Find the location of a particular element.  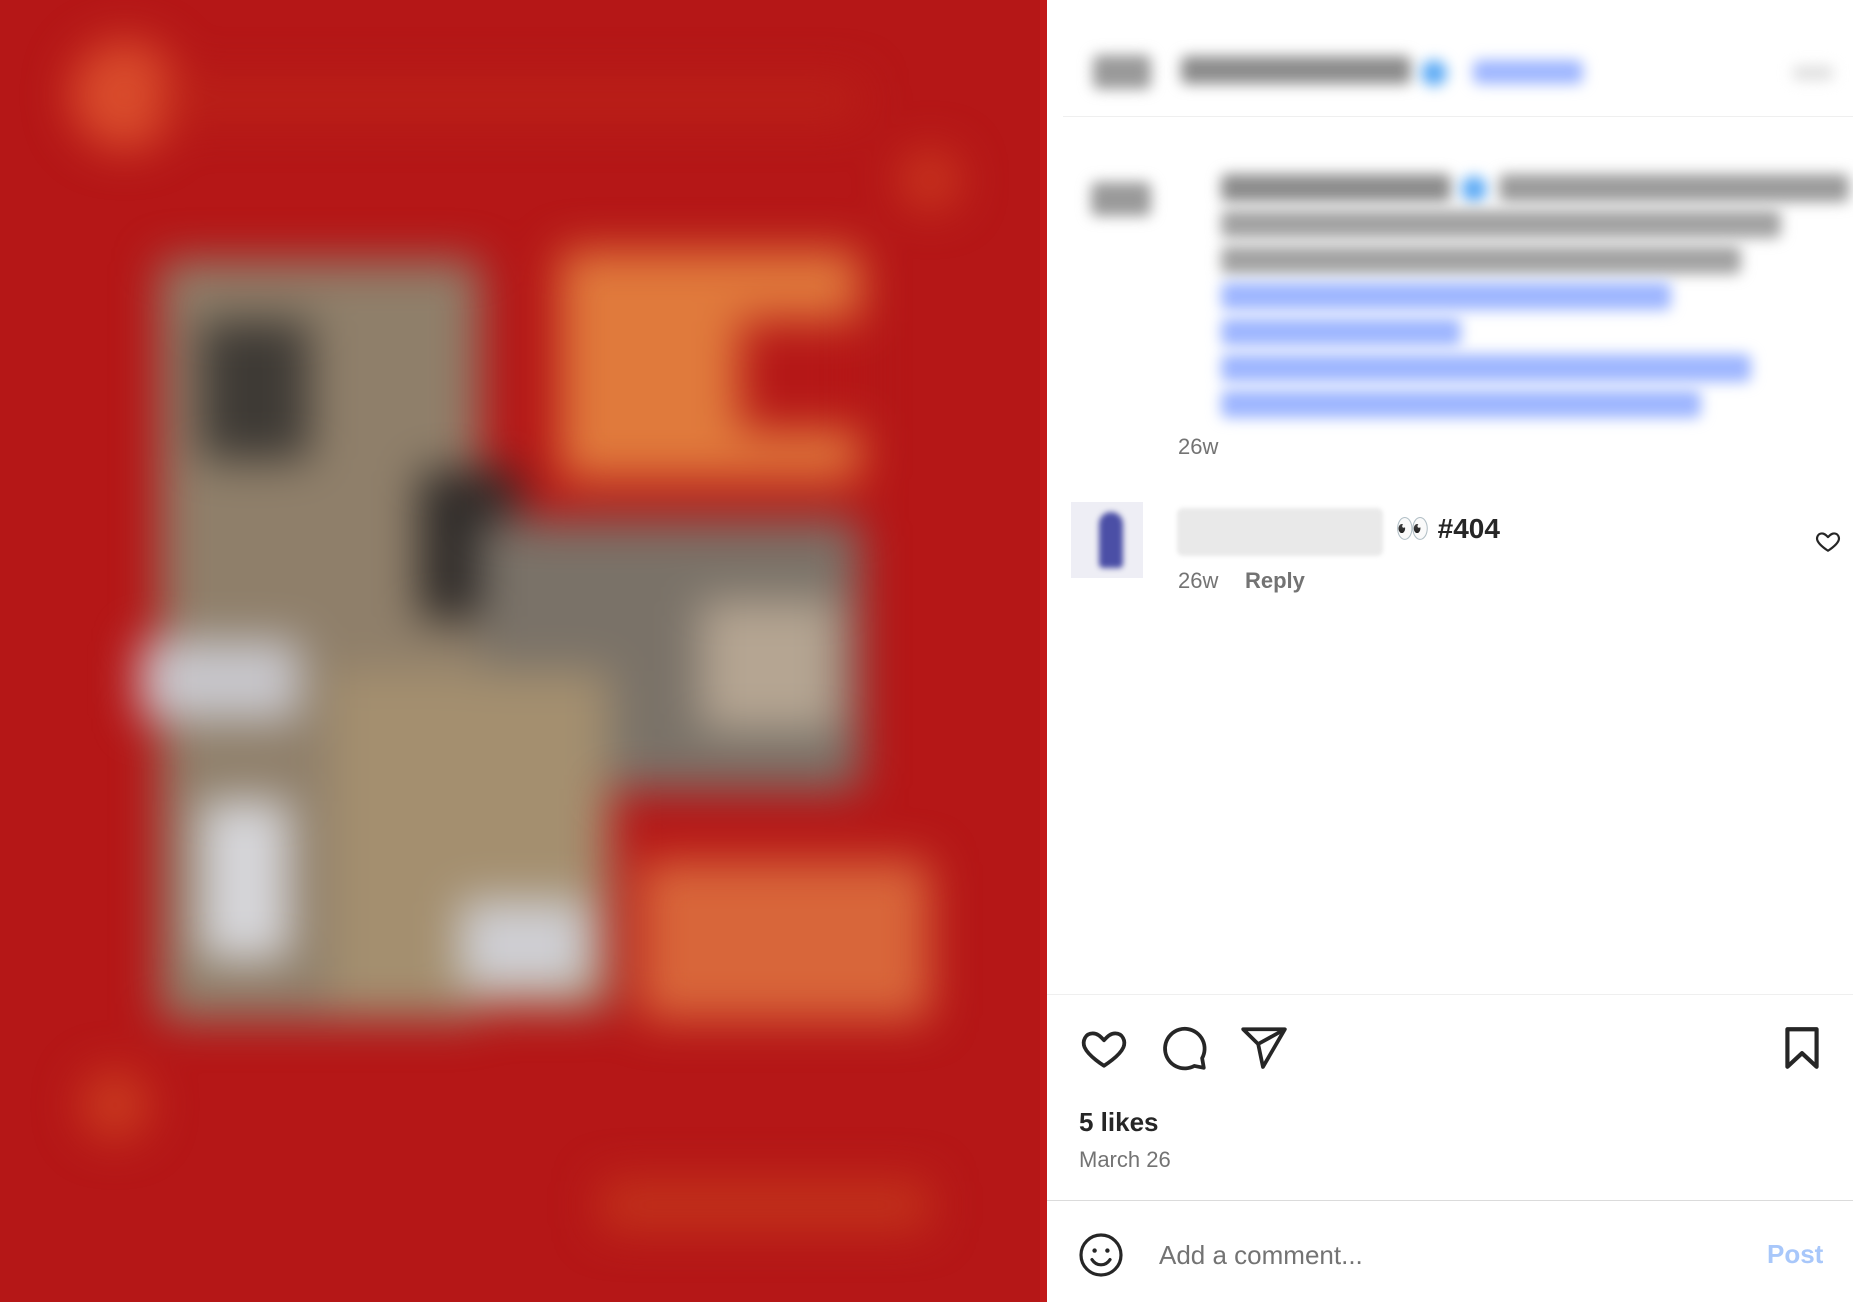

comment-like-icon is located at coordinates (1828, 541).